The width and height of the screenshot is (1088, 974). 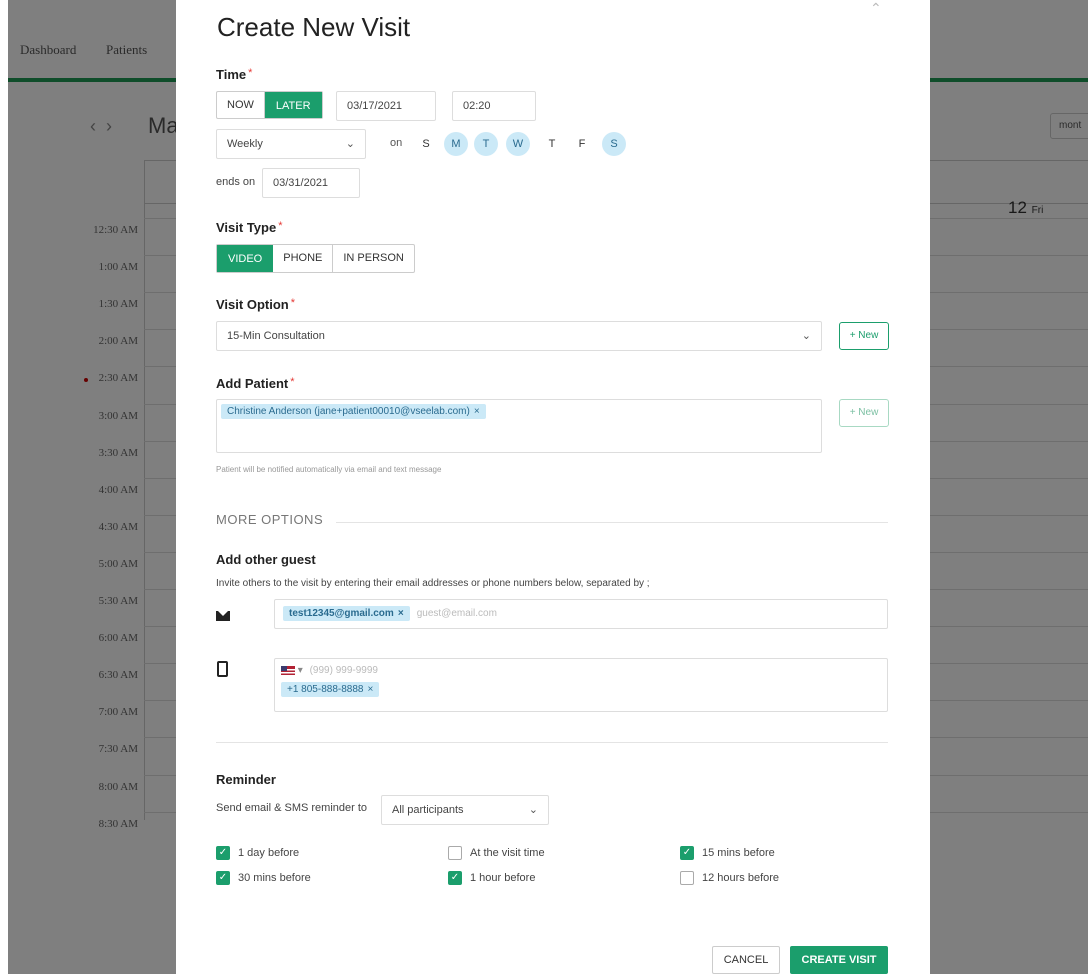 What do you see at coordinates (519, 336) in the screenshot?
I see `visit-option-select: 15-Min Consultation ⌄` at bounding box center [519, 336].